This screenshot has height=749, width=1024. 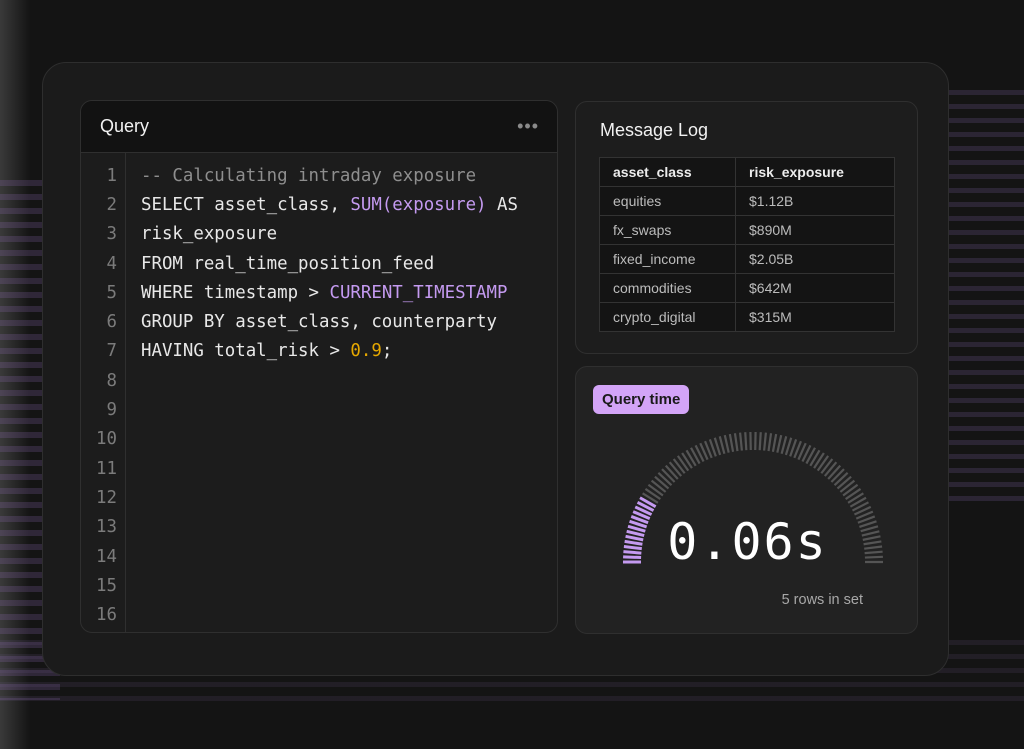 I want to click on code-text: WHERE timestamp > CURRENT_TIMESTAMP, so click(x=324, y=293).